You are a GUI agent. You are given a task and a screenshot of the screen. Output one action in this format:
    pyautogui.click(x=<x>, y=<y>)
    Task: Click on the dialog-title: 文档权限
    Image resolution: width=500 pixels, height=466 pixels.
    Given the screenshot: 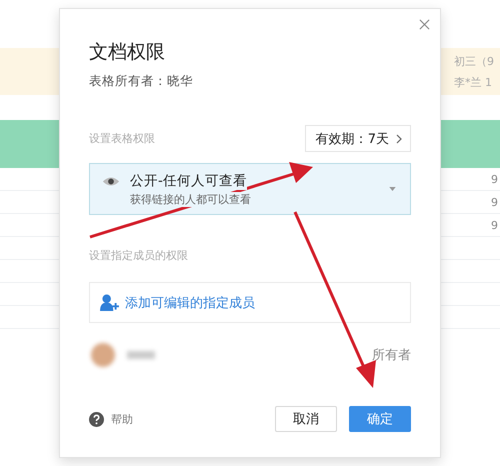 What is the action you would take?
    pyautogui.click(x=127, y=52)
    